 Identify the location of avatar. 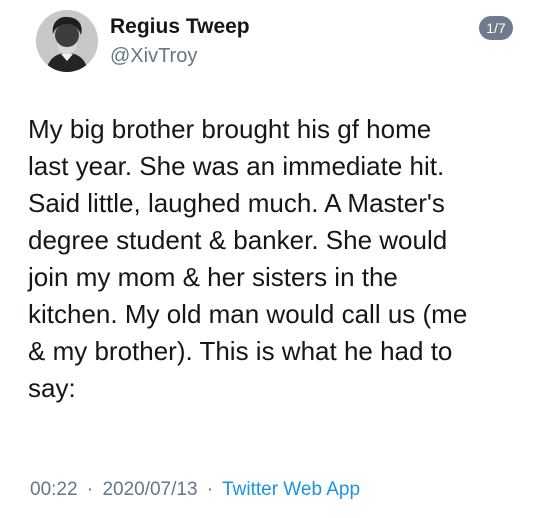
(67, 41).